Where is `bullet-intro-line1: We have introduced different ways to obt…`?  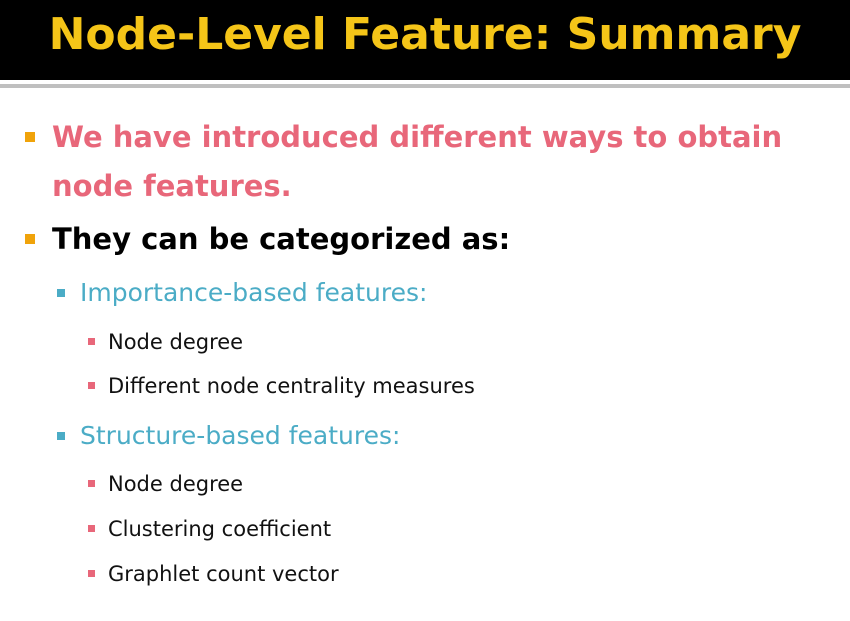
bullet-intro-line1: We have introduced different ways to obt… is located at coordinates (417, 137).